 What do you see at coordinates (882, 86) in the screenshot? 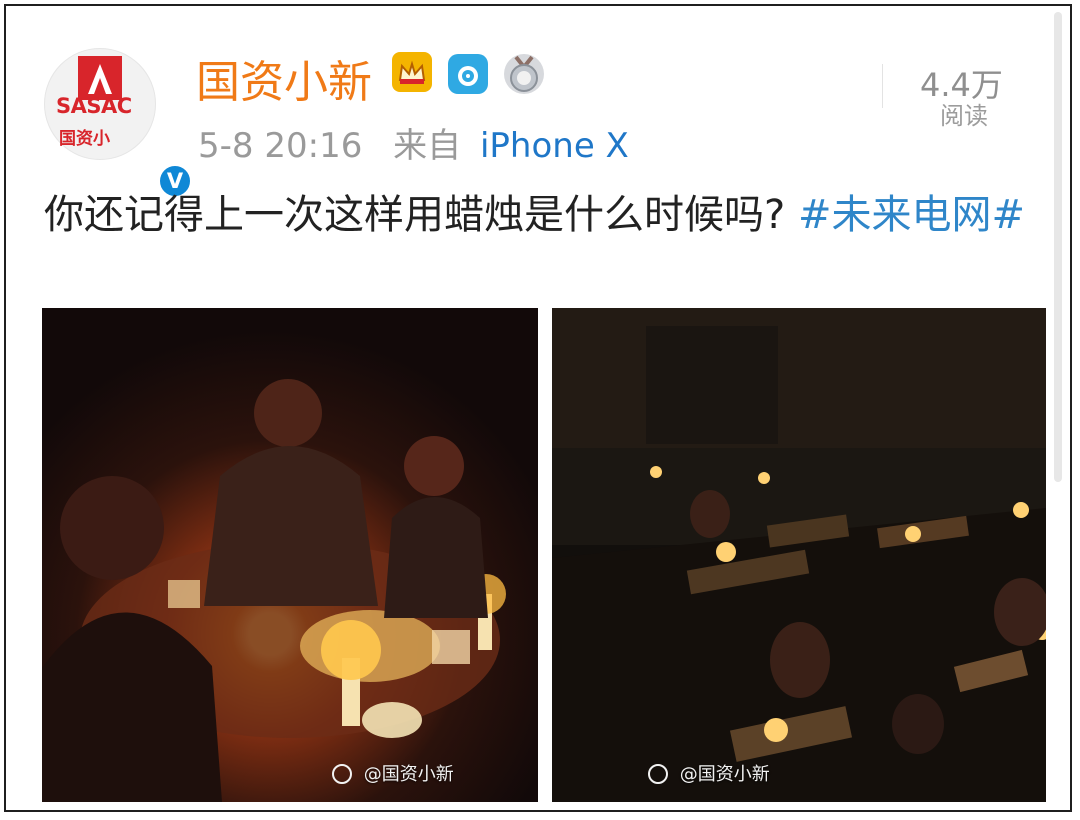
I see `stats-divider` at bounding box center [882, 86].